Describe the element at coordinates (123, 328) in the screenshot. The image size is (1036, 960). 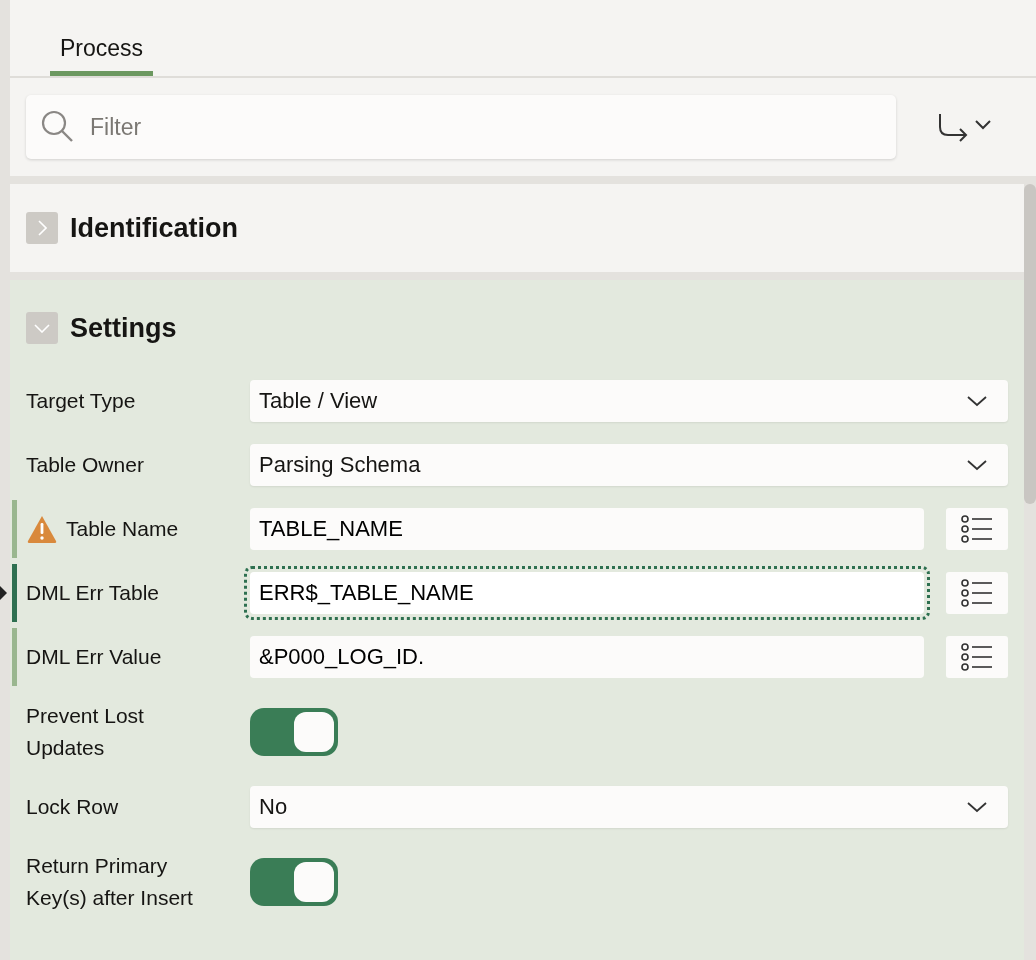
I see `section-title: Settings` at that location.